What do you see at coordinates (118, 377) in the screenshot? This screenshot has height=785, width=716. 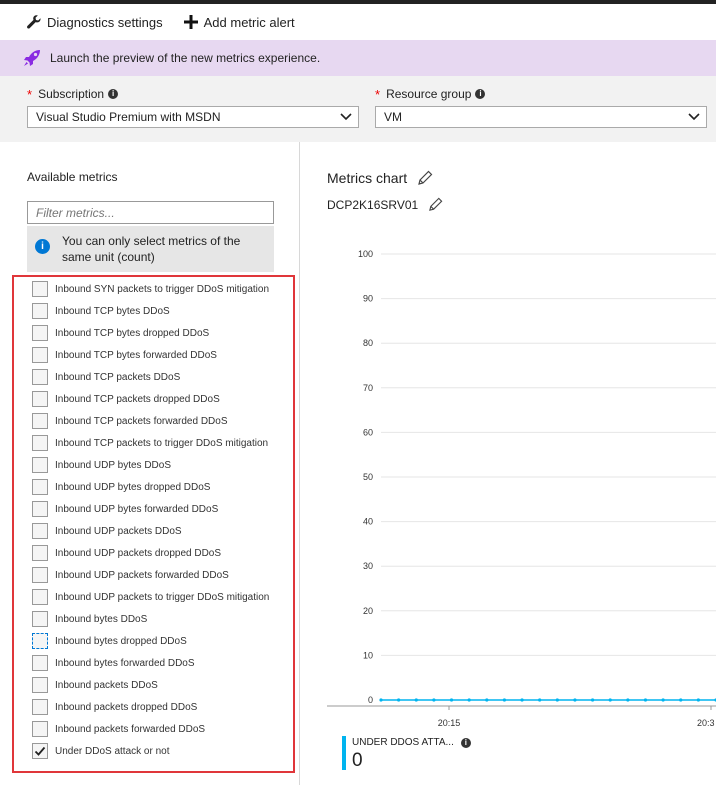 I see `metric-label: Inbound TCP packets DDoS` at bounding box center [118, 377].